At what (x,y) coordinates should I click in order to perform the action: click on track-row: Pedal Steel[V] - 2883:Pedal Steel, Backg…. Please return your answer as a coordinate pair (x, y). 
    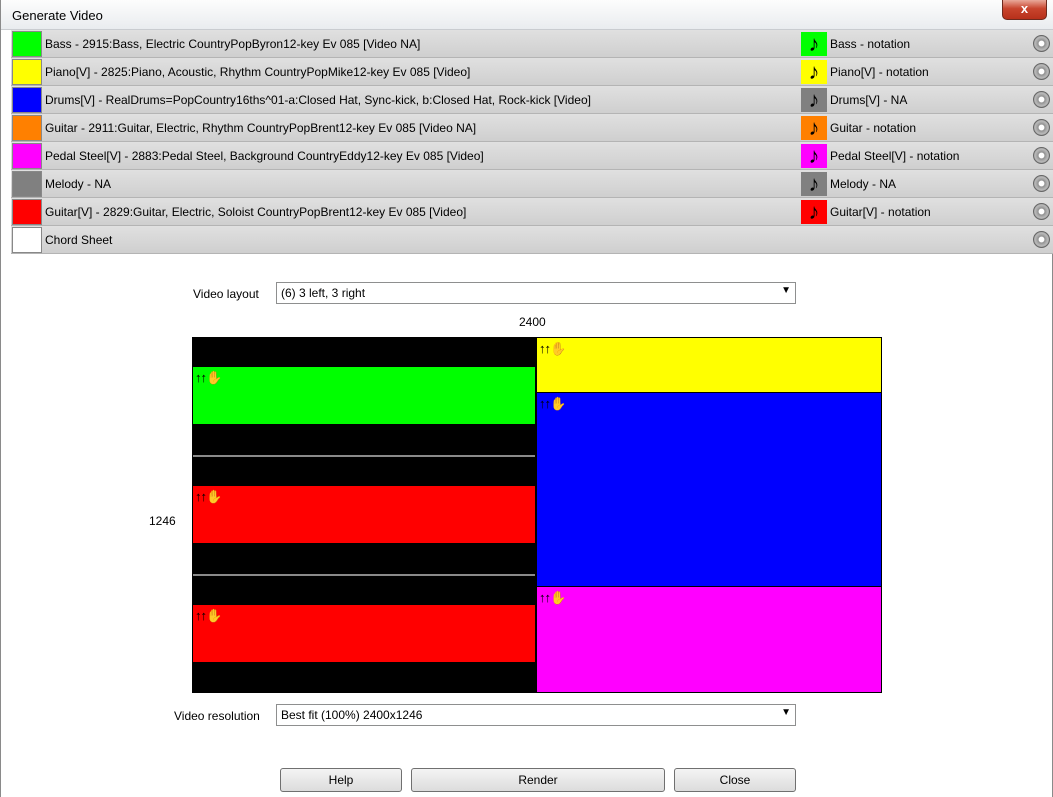
    Looking at the image, I should click on (532, 156).